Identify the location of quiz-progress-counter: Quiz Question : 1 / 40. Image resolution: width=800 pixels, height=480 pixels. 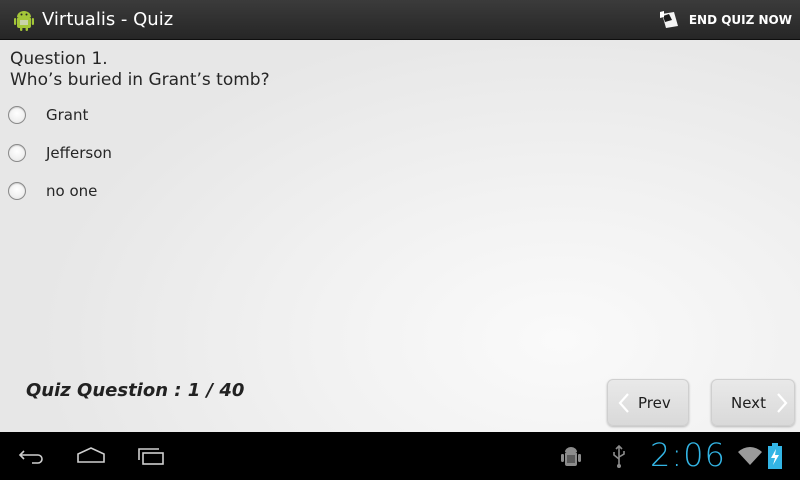
(135, 390).